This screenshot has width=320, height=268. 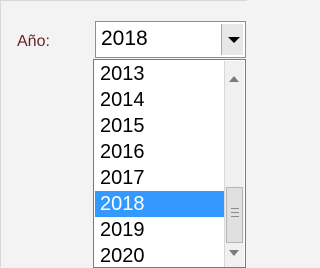 What do you see at coordinates (159, 230) in the screenshot?
I see `list-item-2019: 2019` at bounding box center [159, 230].